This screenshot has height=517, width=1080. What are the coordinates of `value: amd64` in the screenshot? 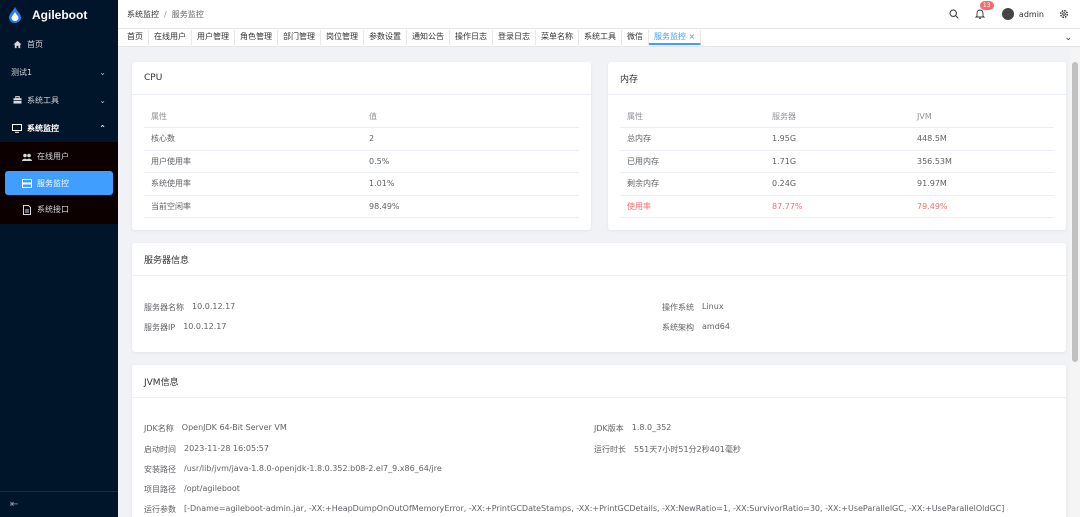 It's located at (716, 326).